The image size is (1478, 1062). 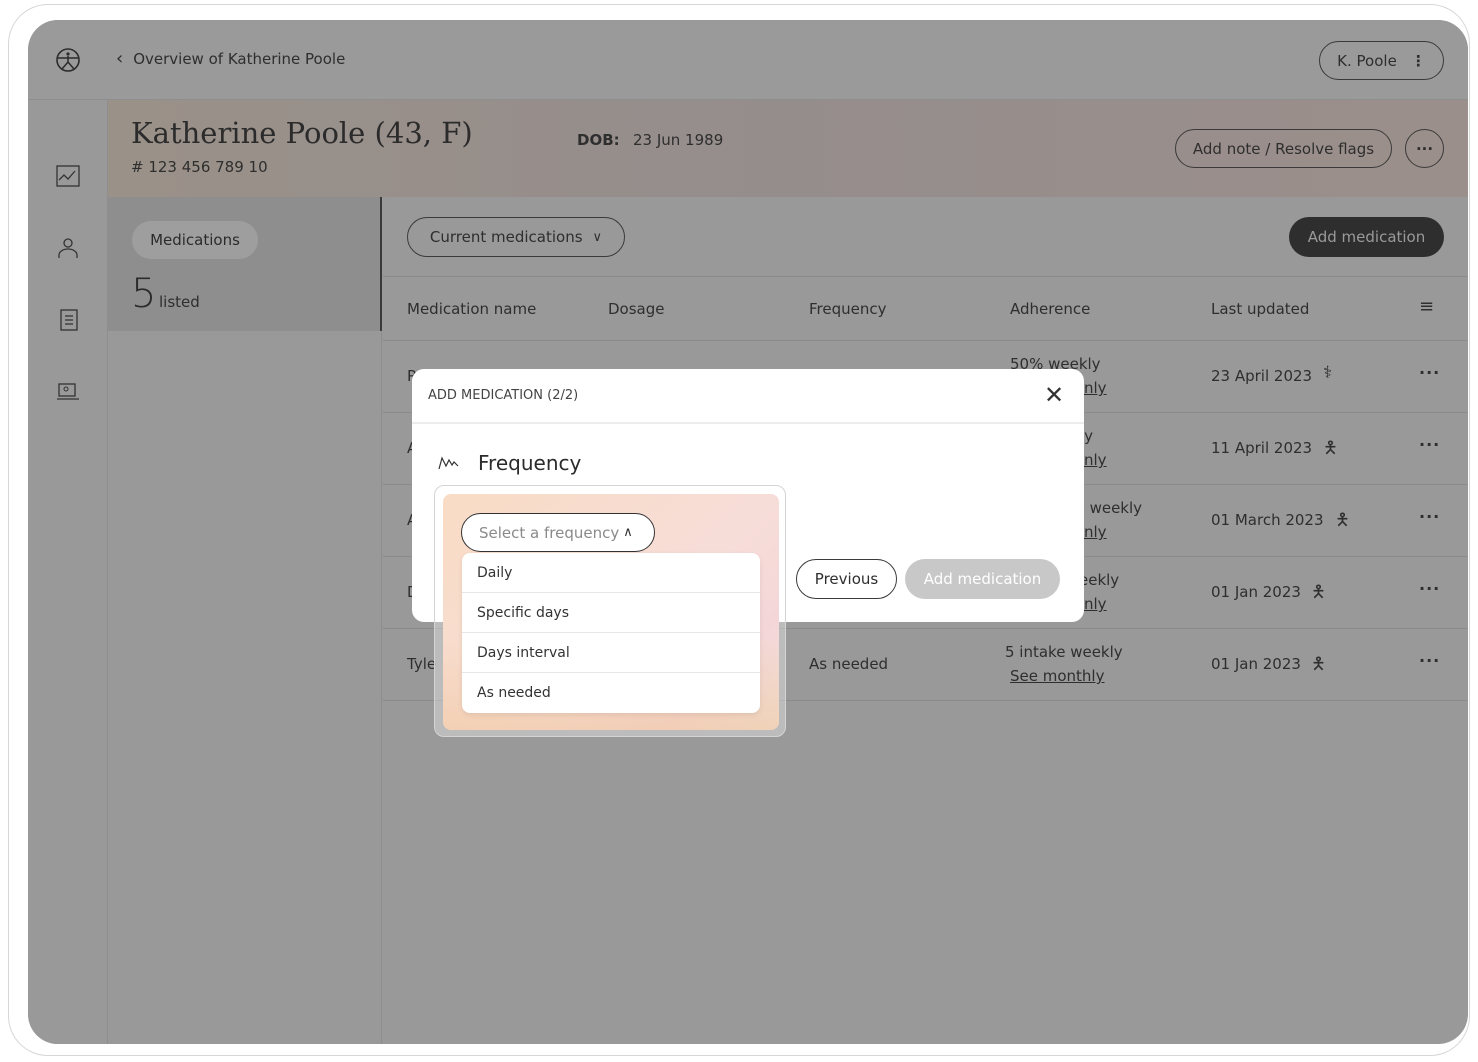 What do you see at coordinates (1099, 580) in the screenshot?
I see `adherence-value: eekly` at bounding box center [1099, 580].